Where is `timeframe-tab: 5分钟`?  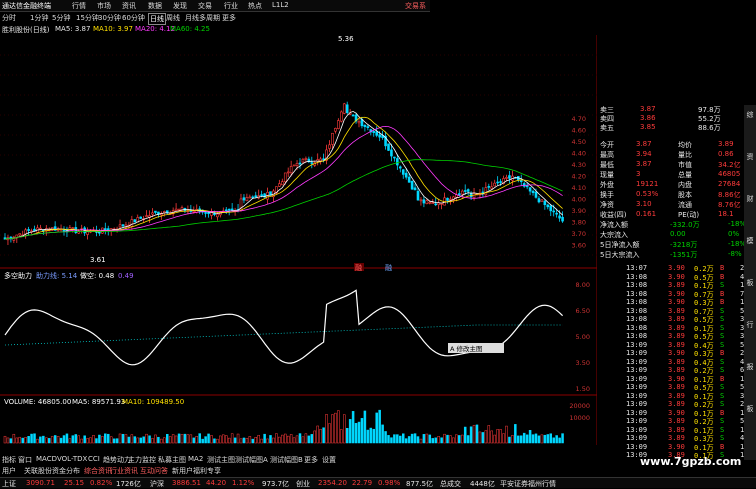
timeframe-tab: 5分钟 is located at coordinates (61, 18).